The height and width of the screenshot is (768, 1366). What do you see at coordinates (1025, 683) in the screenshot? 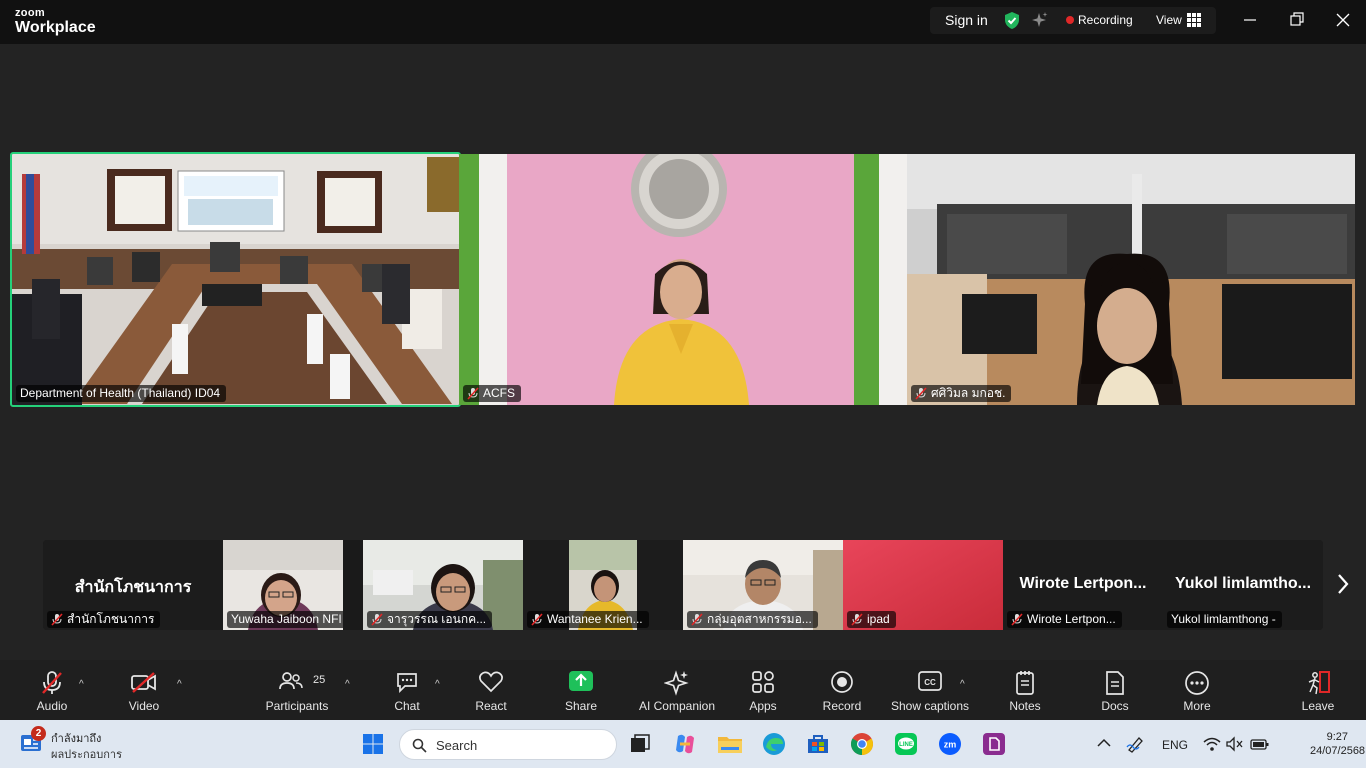
I see `notes-icon` at bounding box center [1025, 683].